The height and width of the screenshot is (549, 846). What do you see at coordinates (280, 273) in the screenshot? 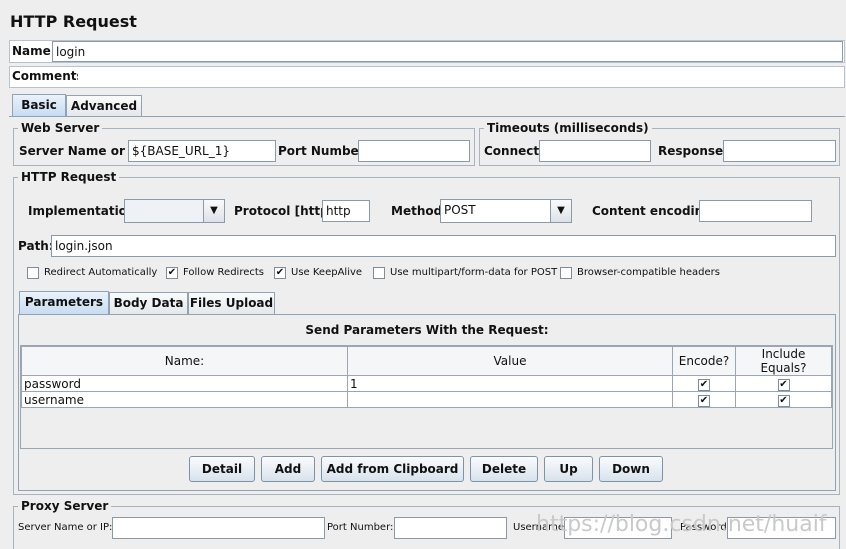
I see `use-keepalive-checkbox: ✔` at bounding box center [280, 273].